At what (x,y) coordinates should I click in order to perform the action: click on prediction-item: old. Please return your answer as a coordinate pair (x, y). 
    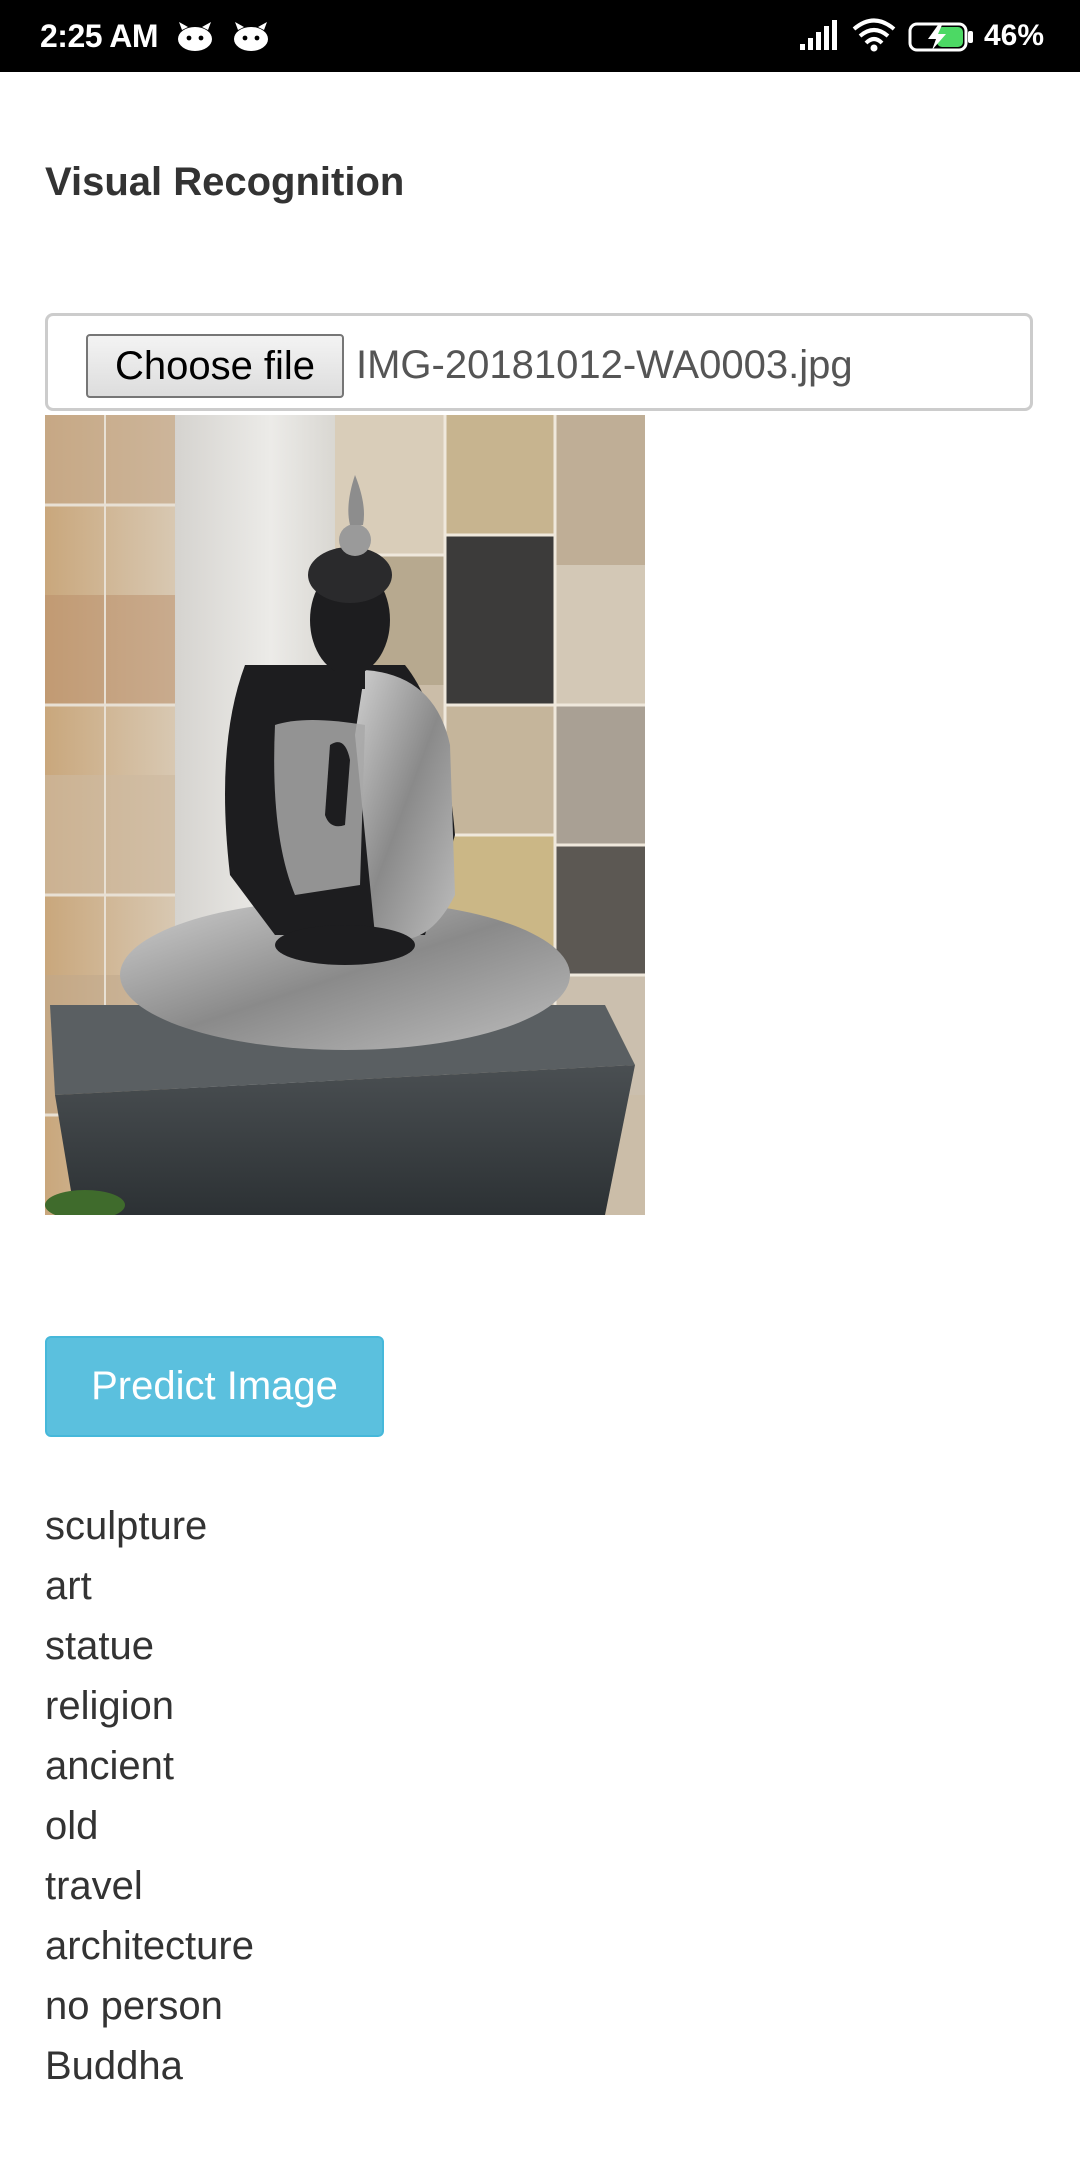
    Looking at the image, I should click on (72, 1826).